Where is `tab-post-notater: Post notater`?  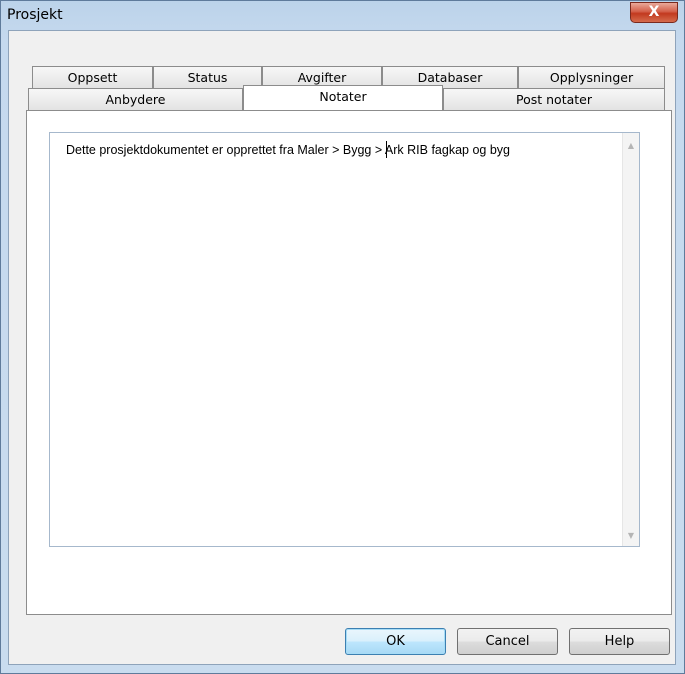
tab-post-notater: Post notater is located at coordinates (554, 99).